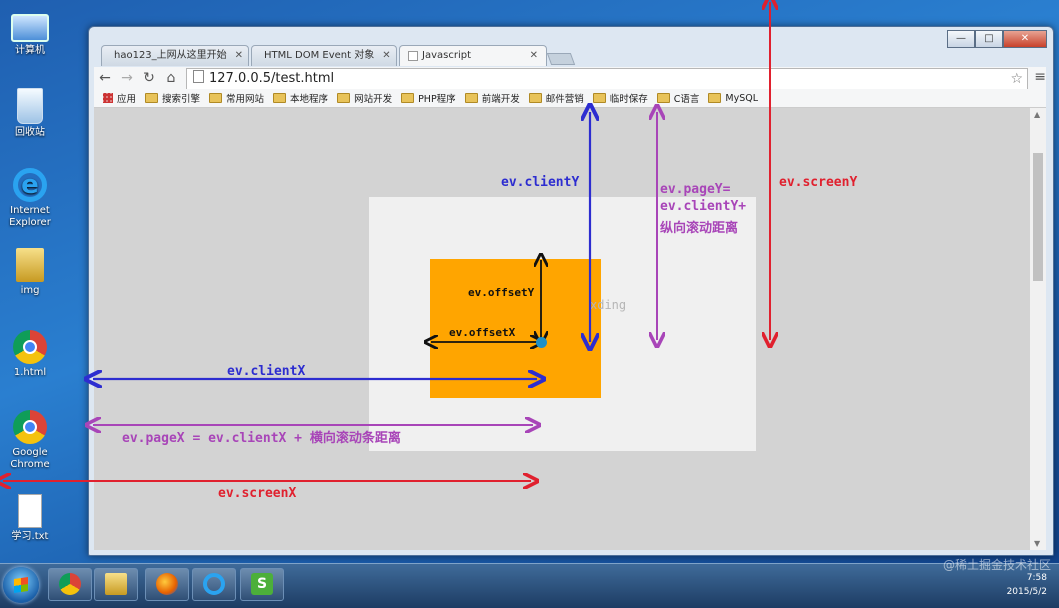  Describe the element at coordinates (1026, 592) in the screenshot. I see `clock-date: 2015/5/2` at that location.